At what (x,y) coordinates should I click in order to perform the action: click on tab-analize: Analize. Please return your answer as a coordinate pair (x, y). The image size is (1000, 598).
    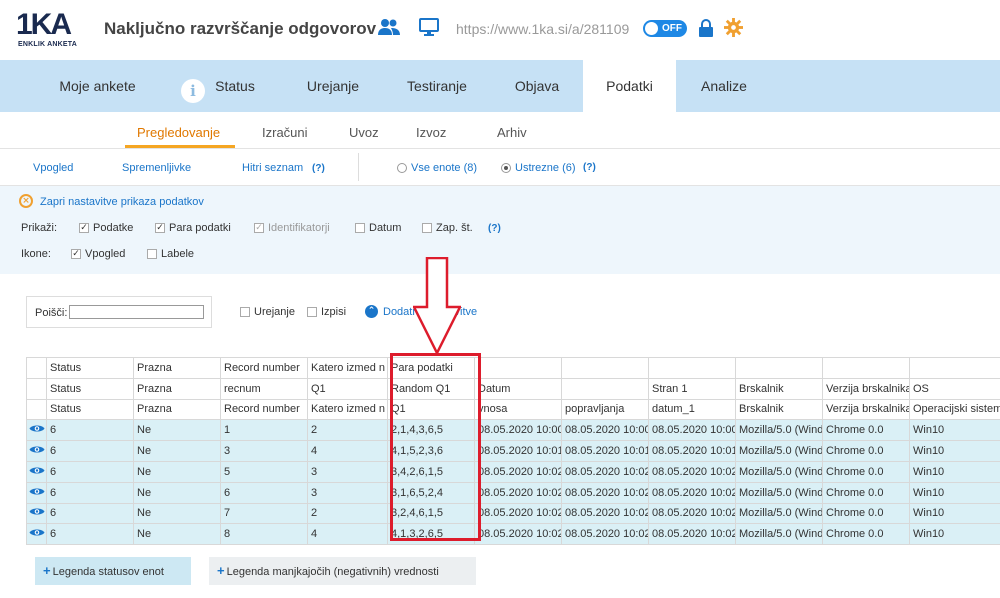
    Looking at the image, I should click on (724, 86).